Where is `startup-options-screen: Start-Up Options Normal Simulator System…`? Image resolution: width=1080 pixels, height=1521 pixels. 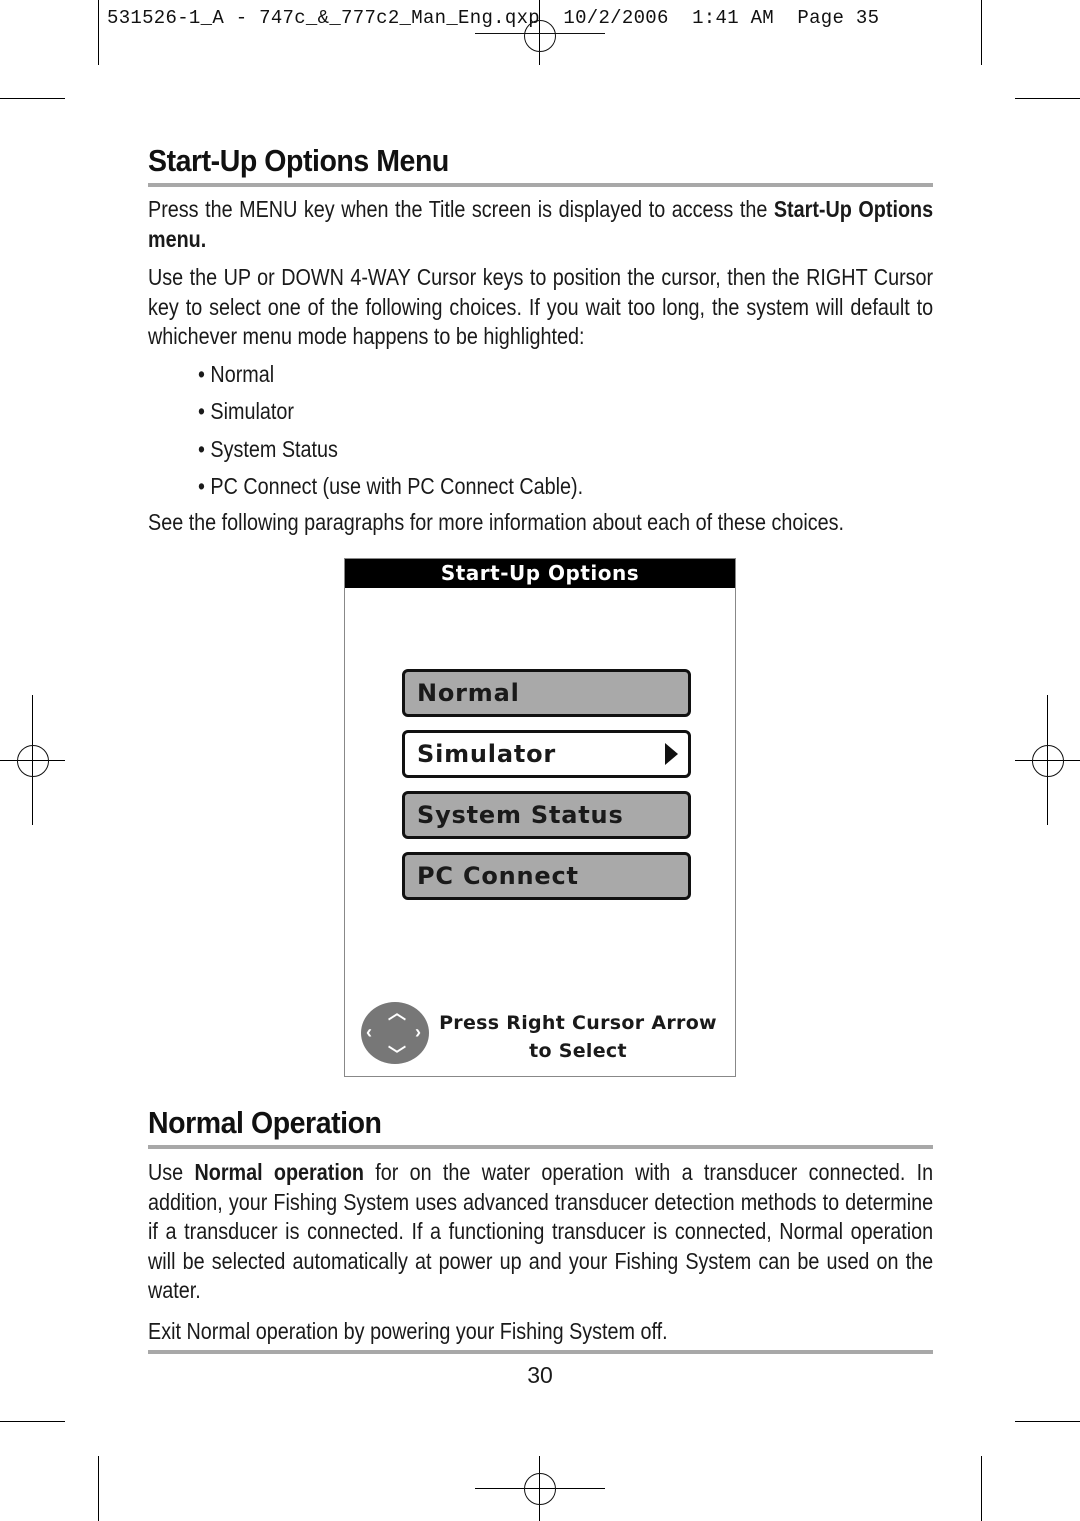
startup-options-screen: Start-Up Options Normal Simulator System… is located at coordinates (540, 817).